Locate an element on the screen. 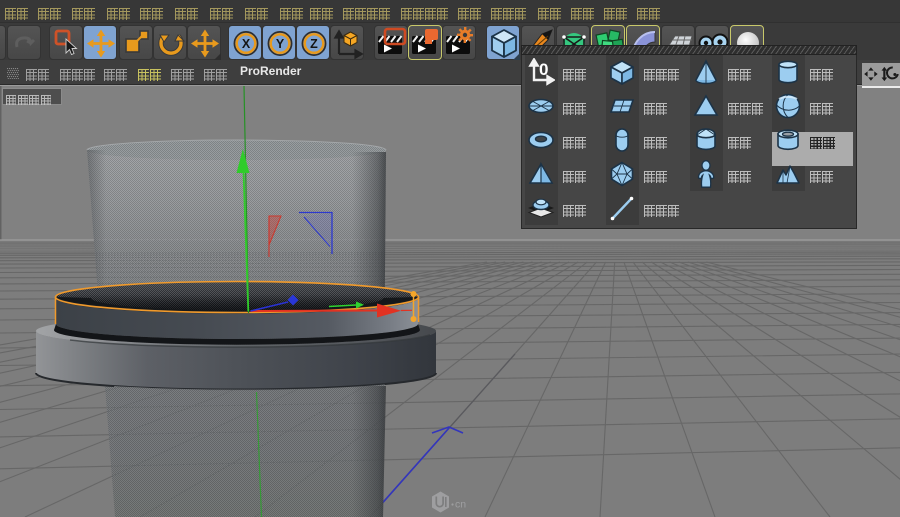 This screenshot has width=900, height=517. svg-text: cn is located at coordinates (460, 505).